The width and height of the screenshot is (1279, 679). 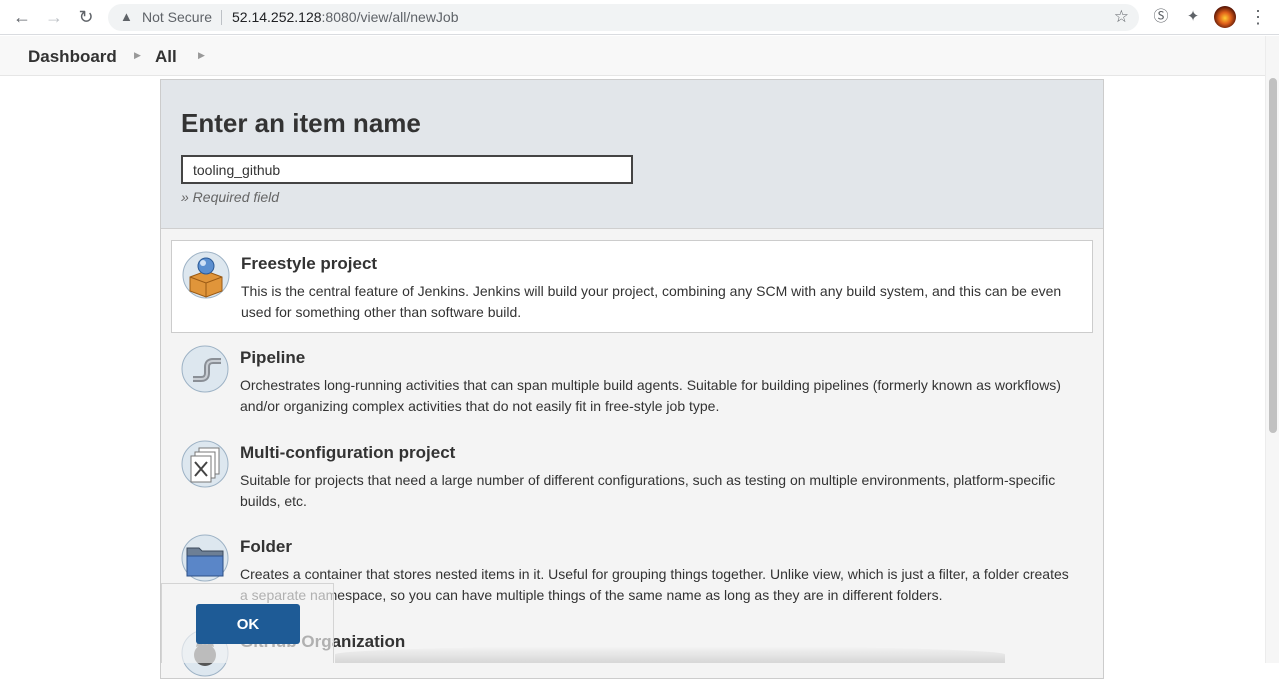 I want to click on reload-icon: ↻, so click(x=86, y=17).